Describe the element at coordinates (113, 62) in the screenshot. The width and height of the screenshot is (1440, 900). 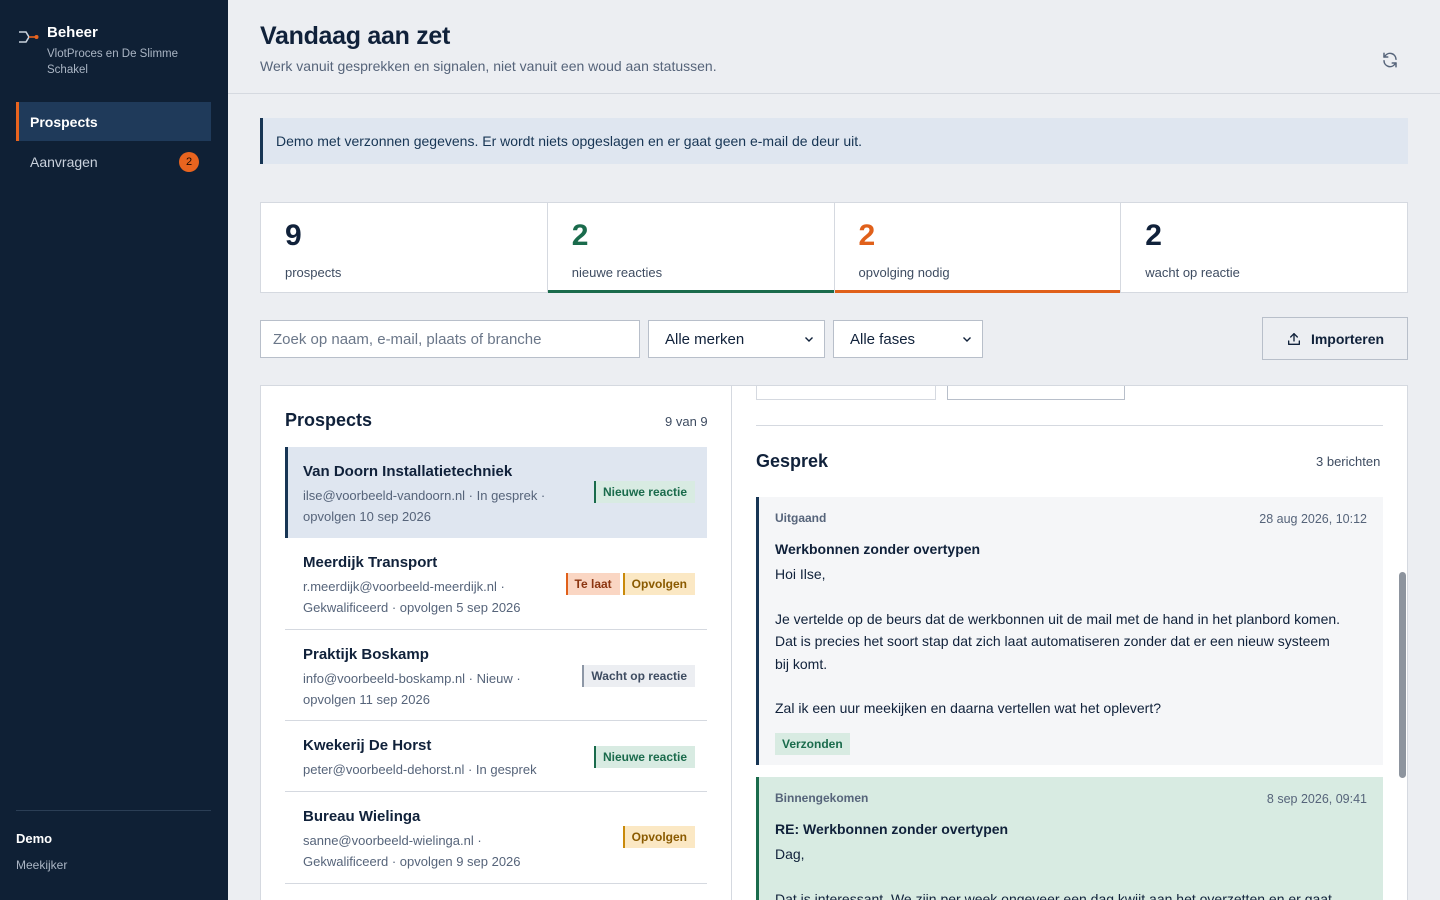
I see `brand-subtitle: VlotProces en De Slimme Schakel` at that location.